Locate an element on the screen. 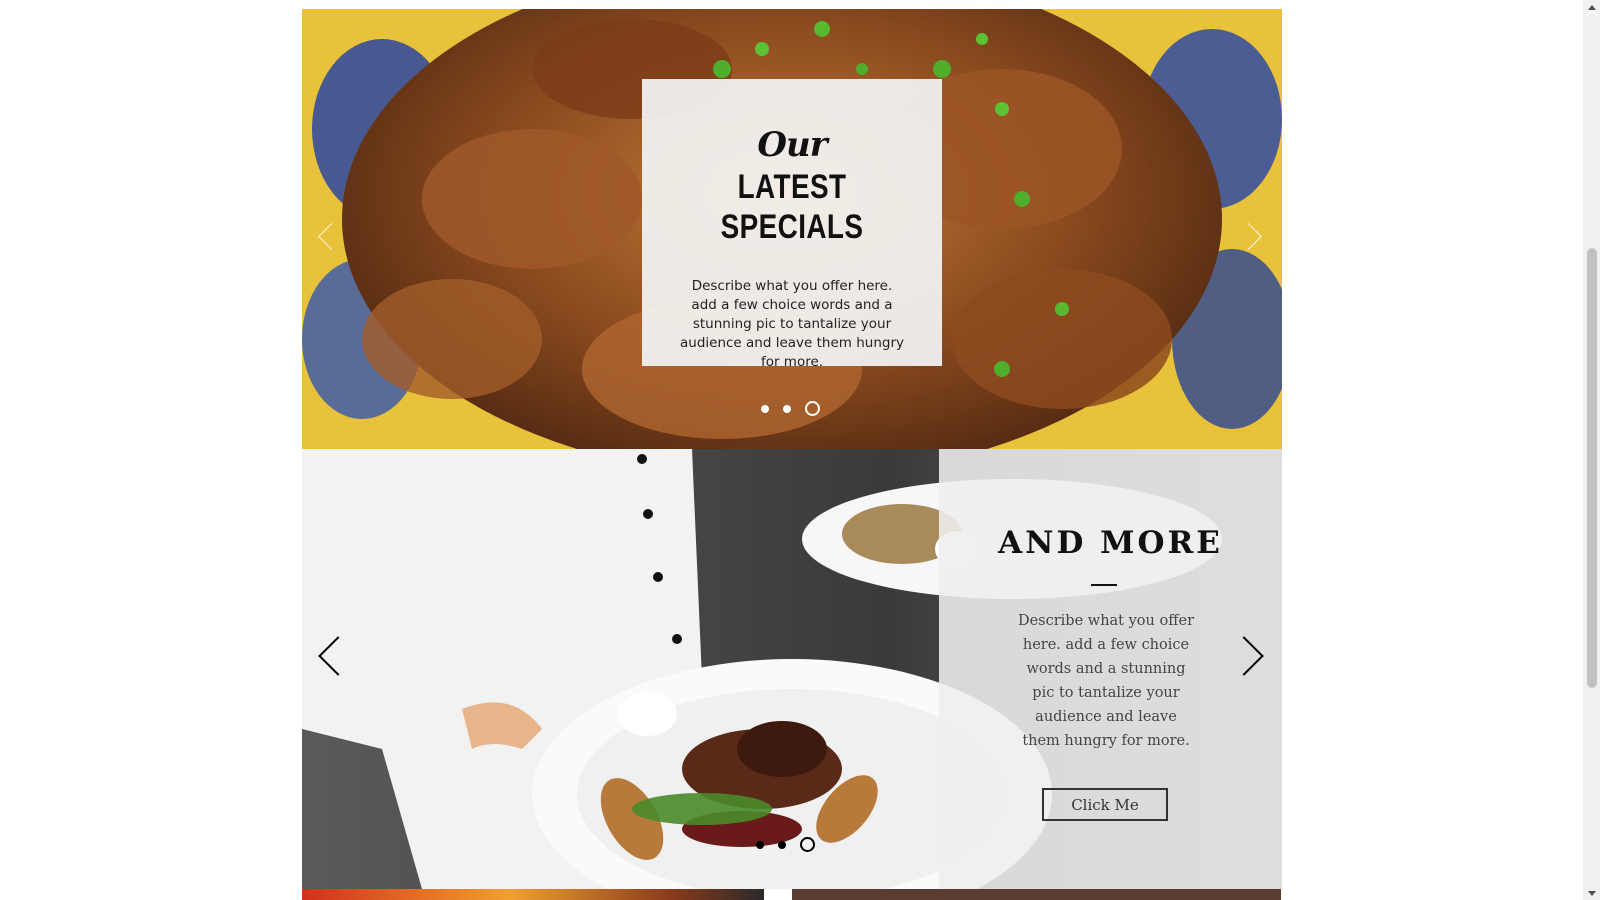 This screenshot has height=900, width=1600. scroll-up-icon is located at coordinates (1591, 7).